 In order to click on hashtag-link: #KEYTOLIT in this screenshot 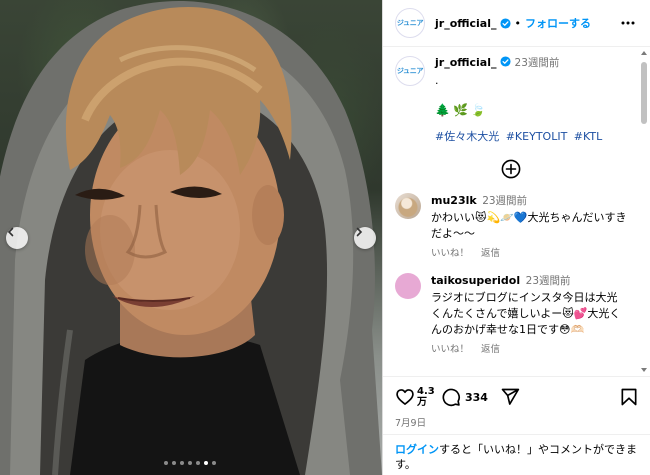, I will do `click(537, 136)`.